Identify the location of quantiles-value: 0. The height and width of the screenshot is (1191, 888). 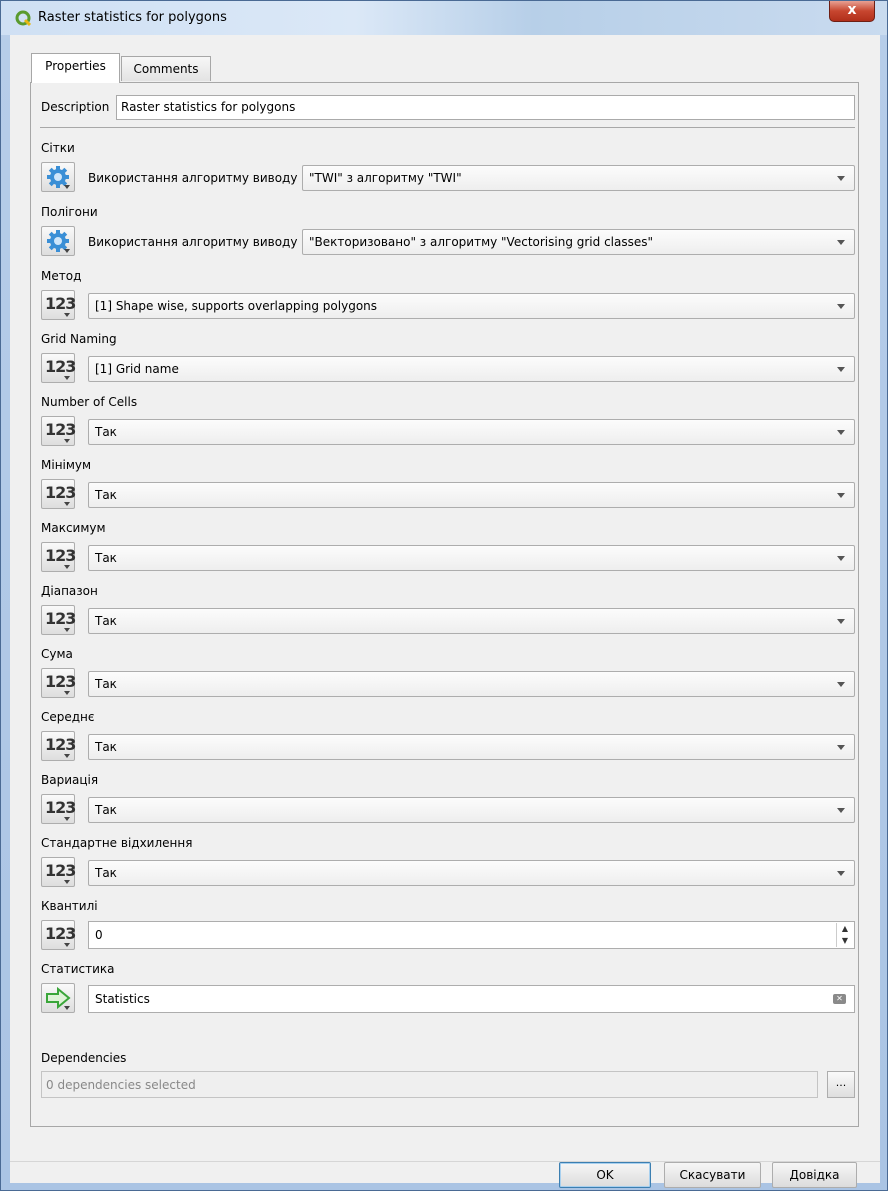
(99, 935).